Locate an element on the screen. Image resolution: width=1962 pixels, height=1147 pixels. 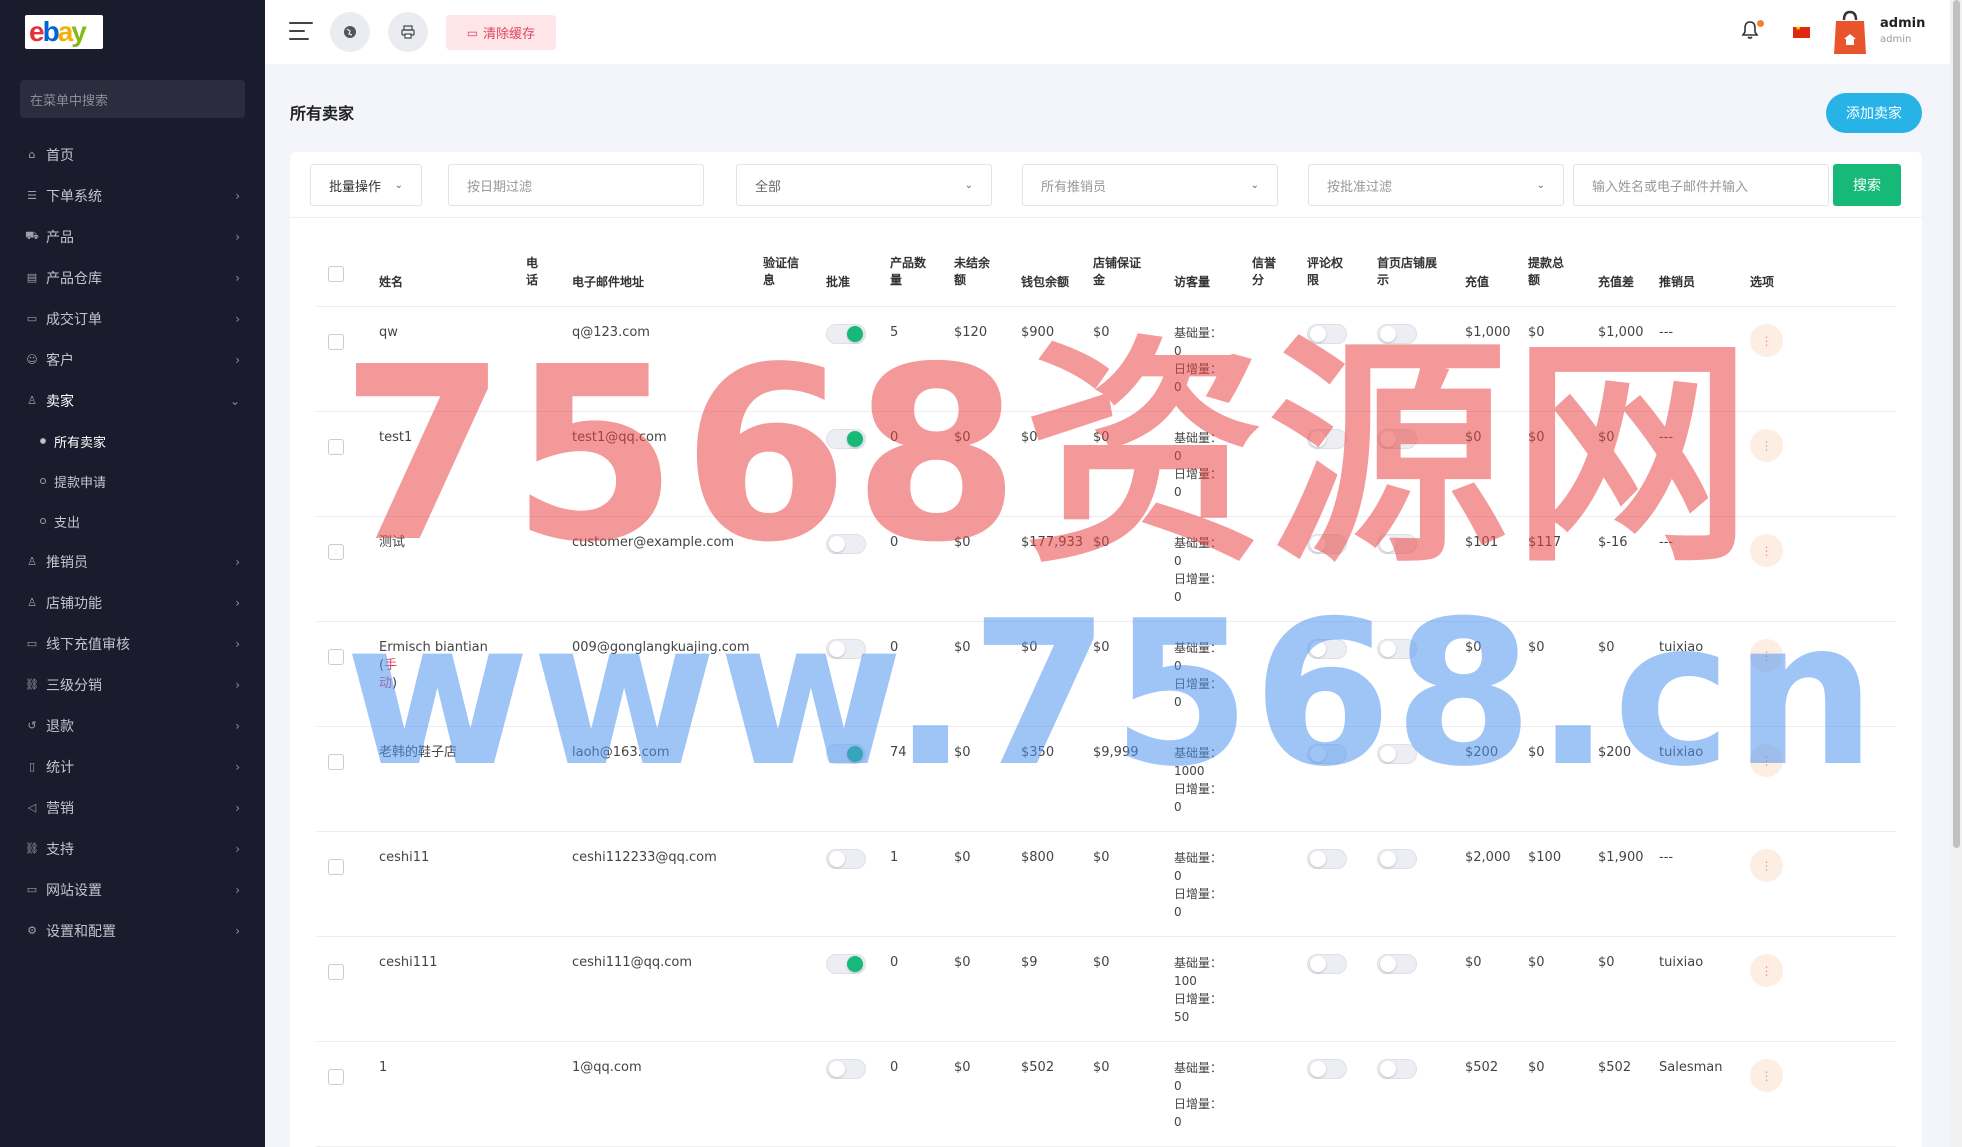
sidebar-subitem: 所有卖家 is located at coordinates (132, 441).